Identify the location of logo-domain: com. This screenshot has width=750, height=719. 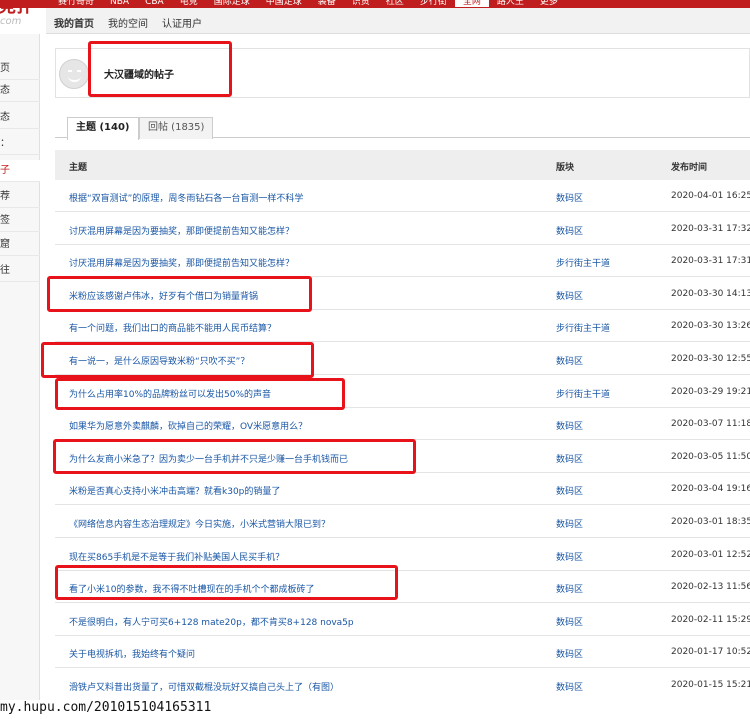
(11, 21).